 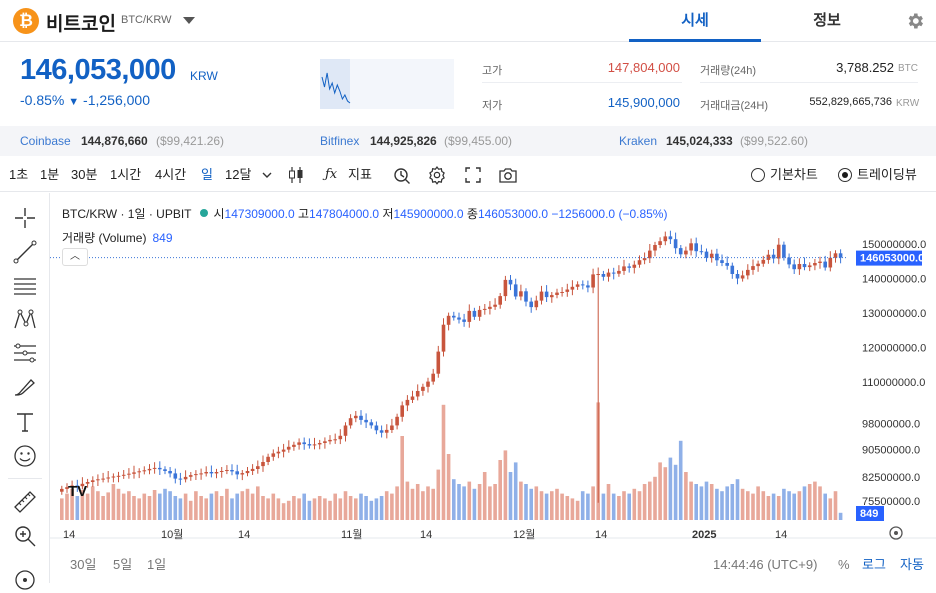 What do you see at coordinates (84, 175) in the screenshot?
I see `interval-30m: 30분` at bounding box center [84, 175].